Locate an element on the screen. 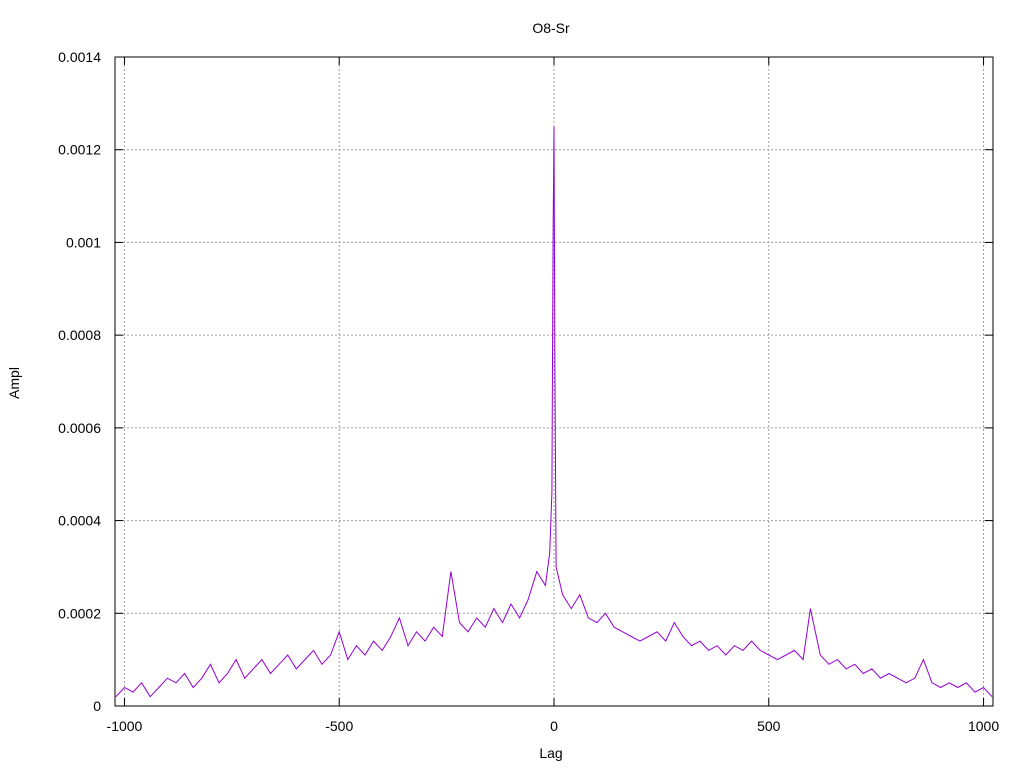 Image resolution: width=1024 pixels, height=768 pixels. chart-title: O8-Sr is located at coordinates (551, 28).